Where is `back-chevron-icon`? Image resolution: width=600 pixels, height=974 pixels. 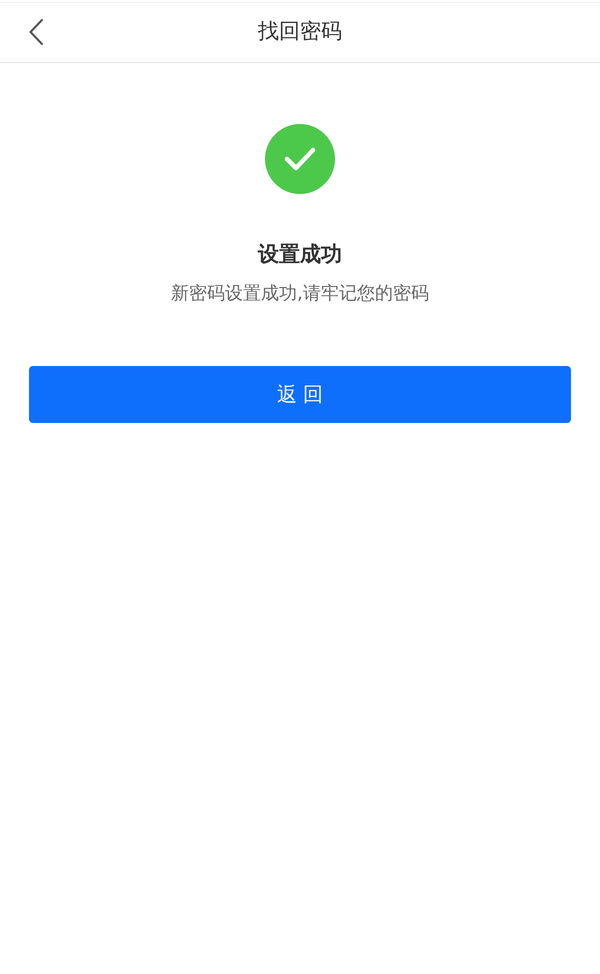 back-chevron-icon is located at coordinates (36, 32).